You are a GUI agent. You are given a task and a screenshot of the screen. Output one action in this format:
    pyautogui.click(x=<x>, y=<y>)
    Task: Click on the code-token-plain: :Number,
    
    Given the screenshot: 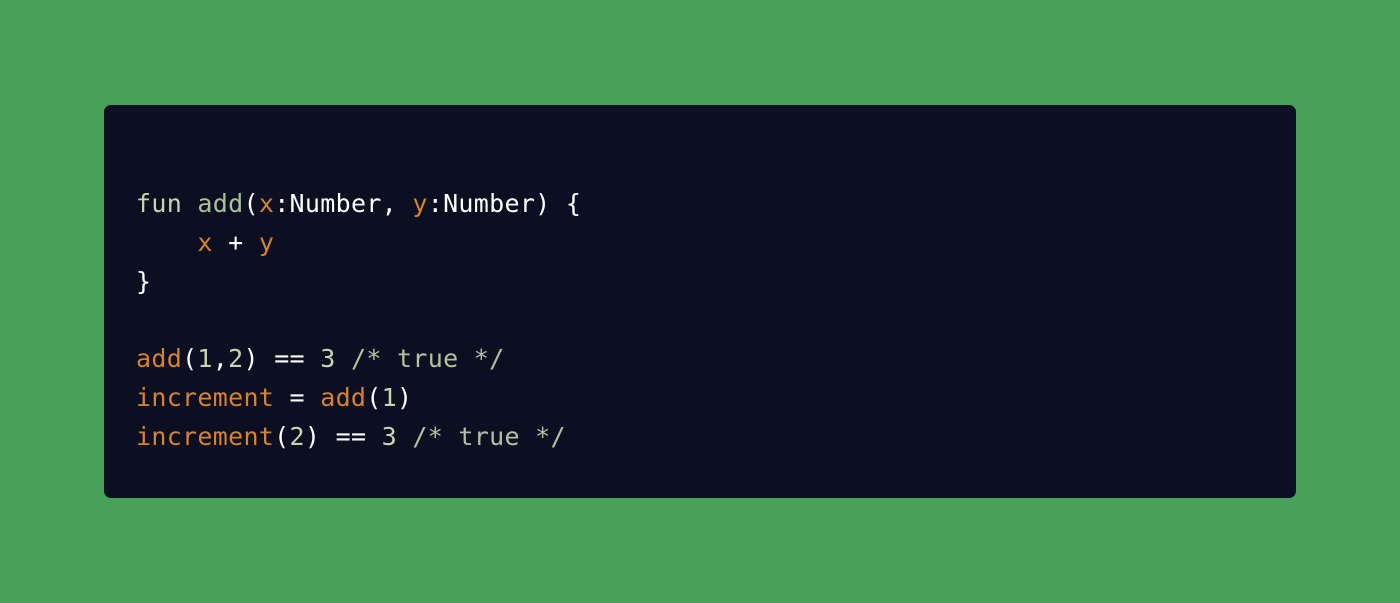 What is the action you would take?
    pyautogui.click(x=343, y=203)
    